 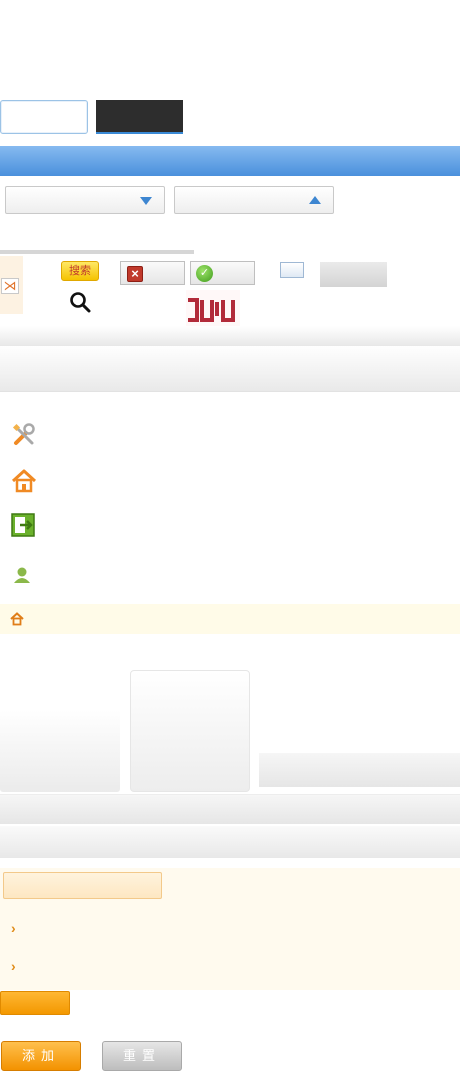 I want to click on content-panel-a, so click(x=60, y=751).